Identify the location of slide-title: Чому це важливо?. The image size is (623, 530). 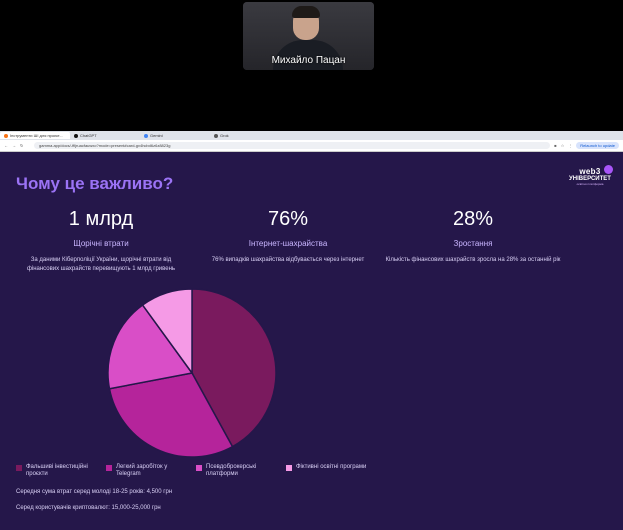
(95, 183).